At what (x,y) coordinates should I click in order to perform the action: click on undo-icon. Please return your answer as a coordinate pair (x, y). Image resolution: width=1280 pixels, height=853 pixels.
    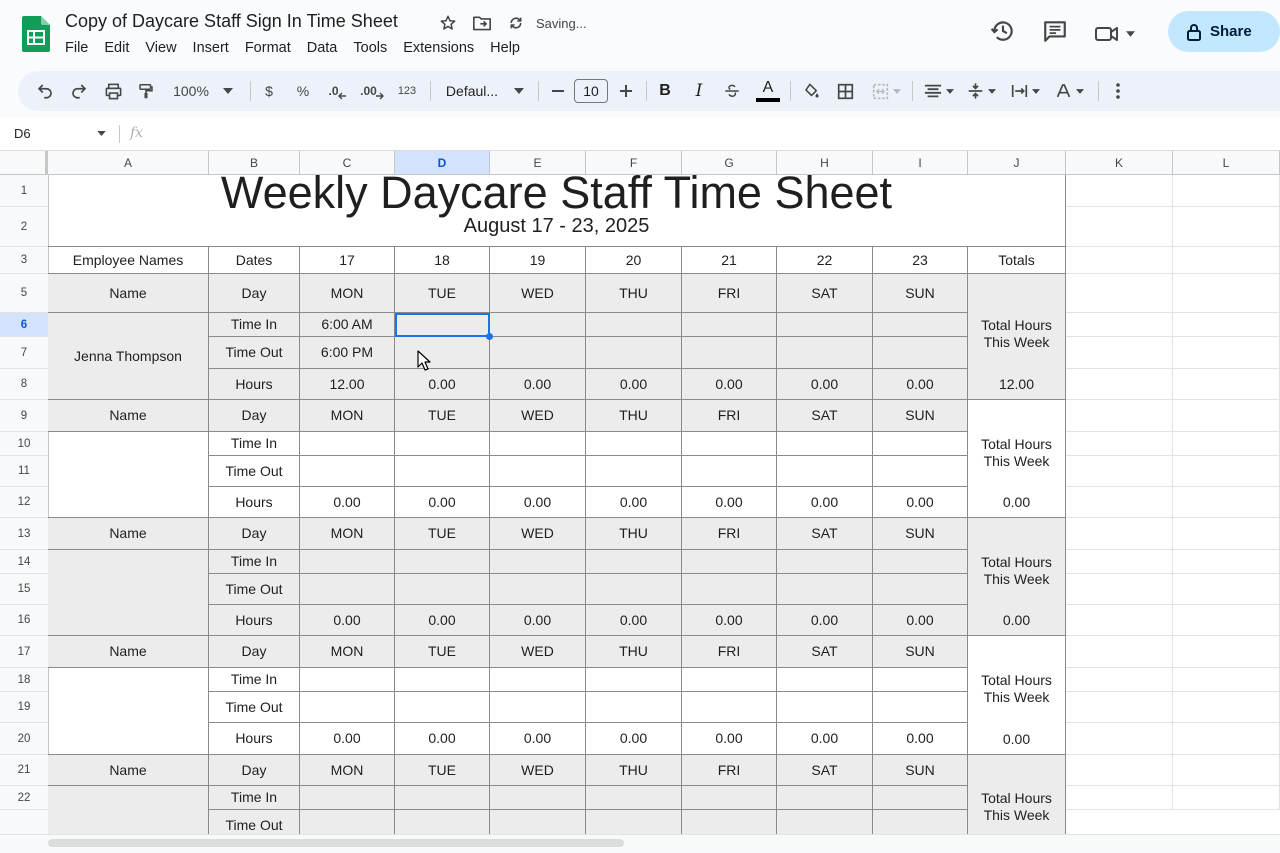
    Looking at the image, I should click on (45, 91).